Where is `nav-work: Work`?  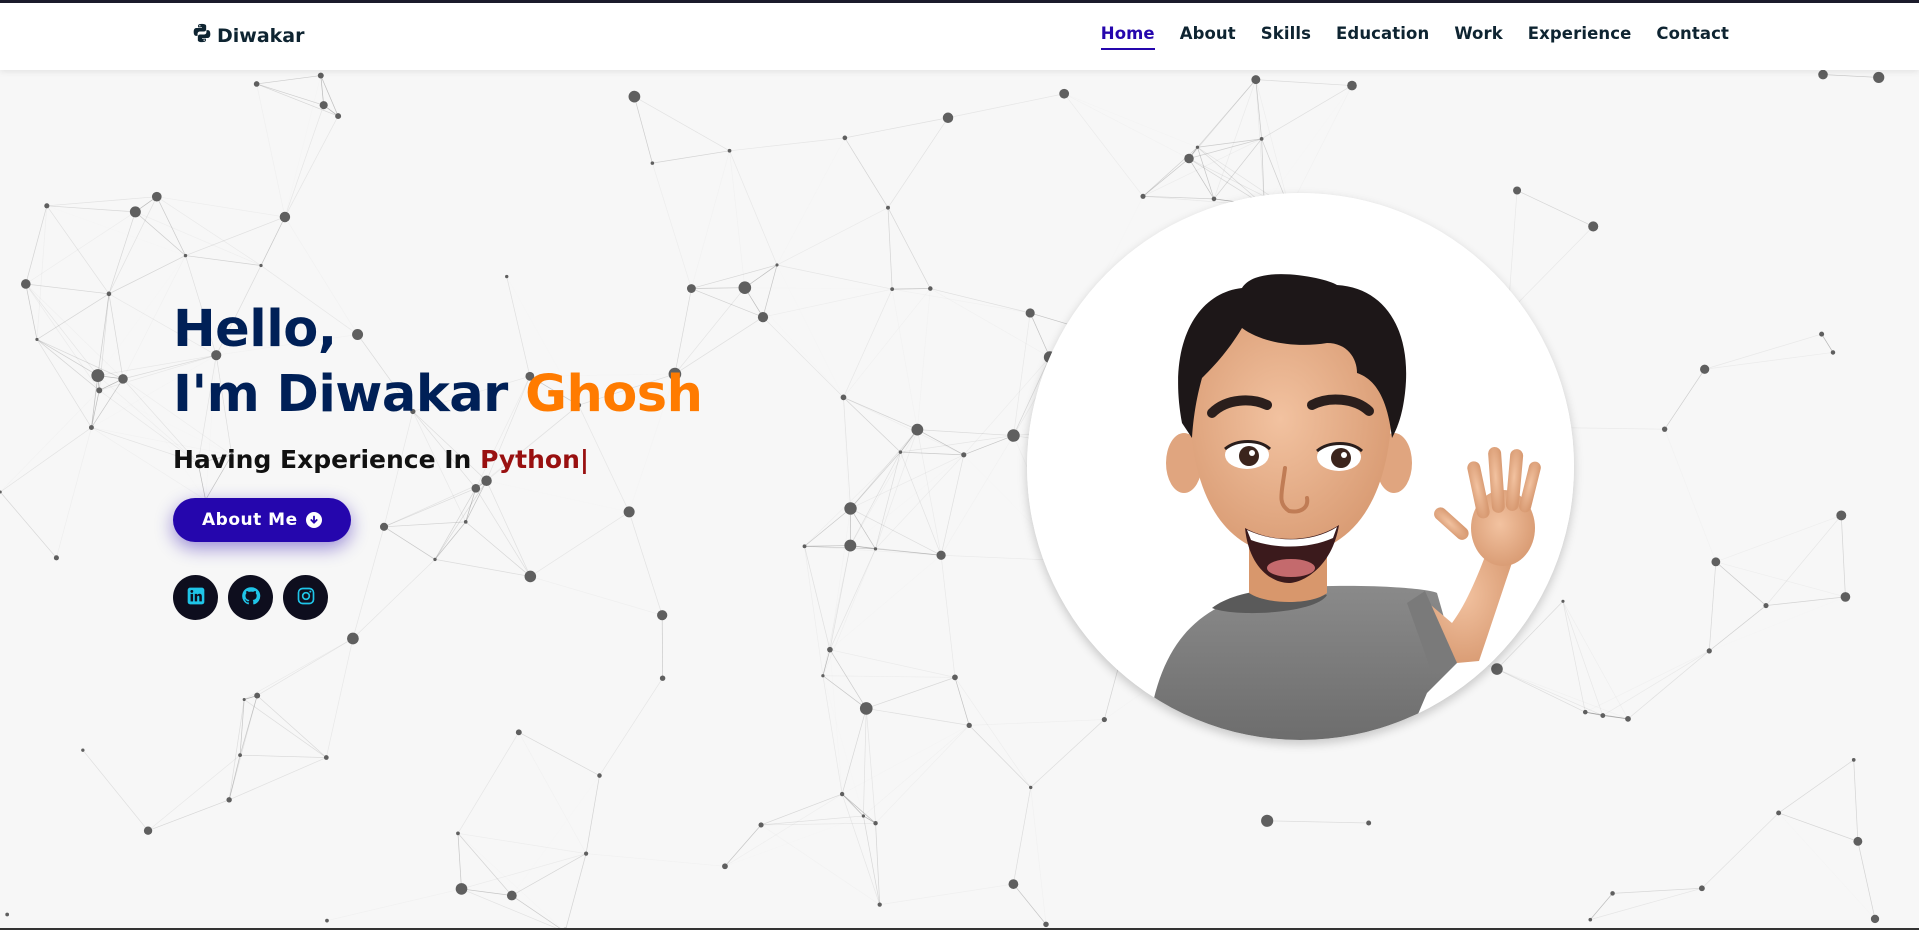
nav-work: Work is located at coordinates (1478, 37).